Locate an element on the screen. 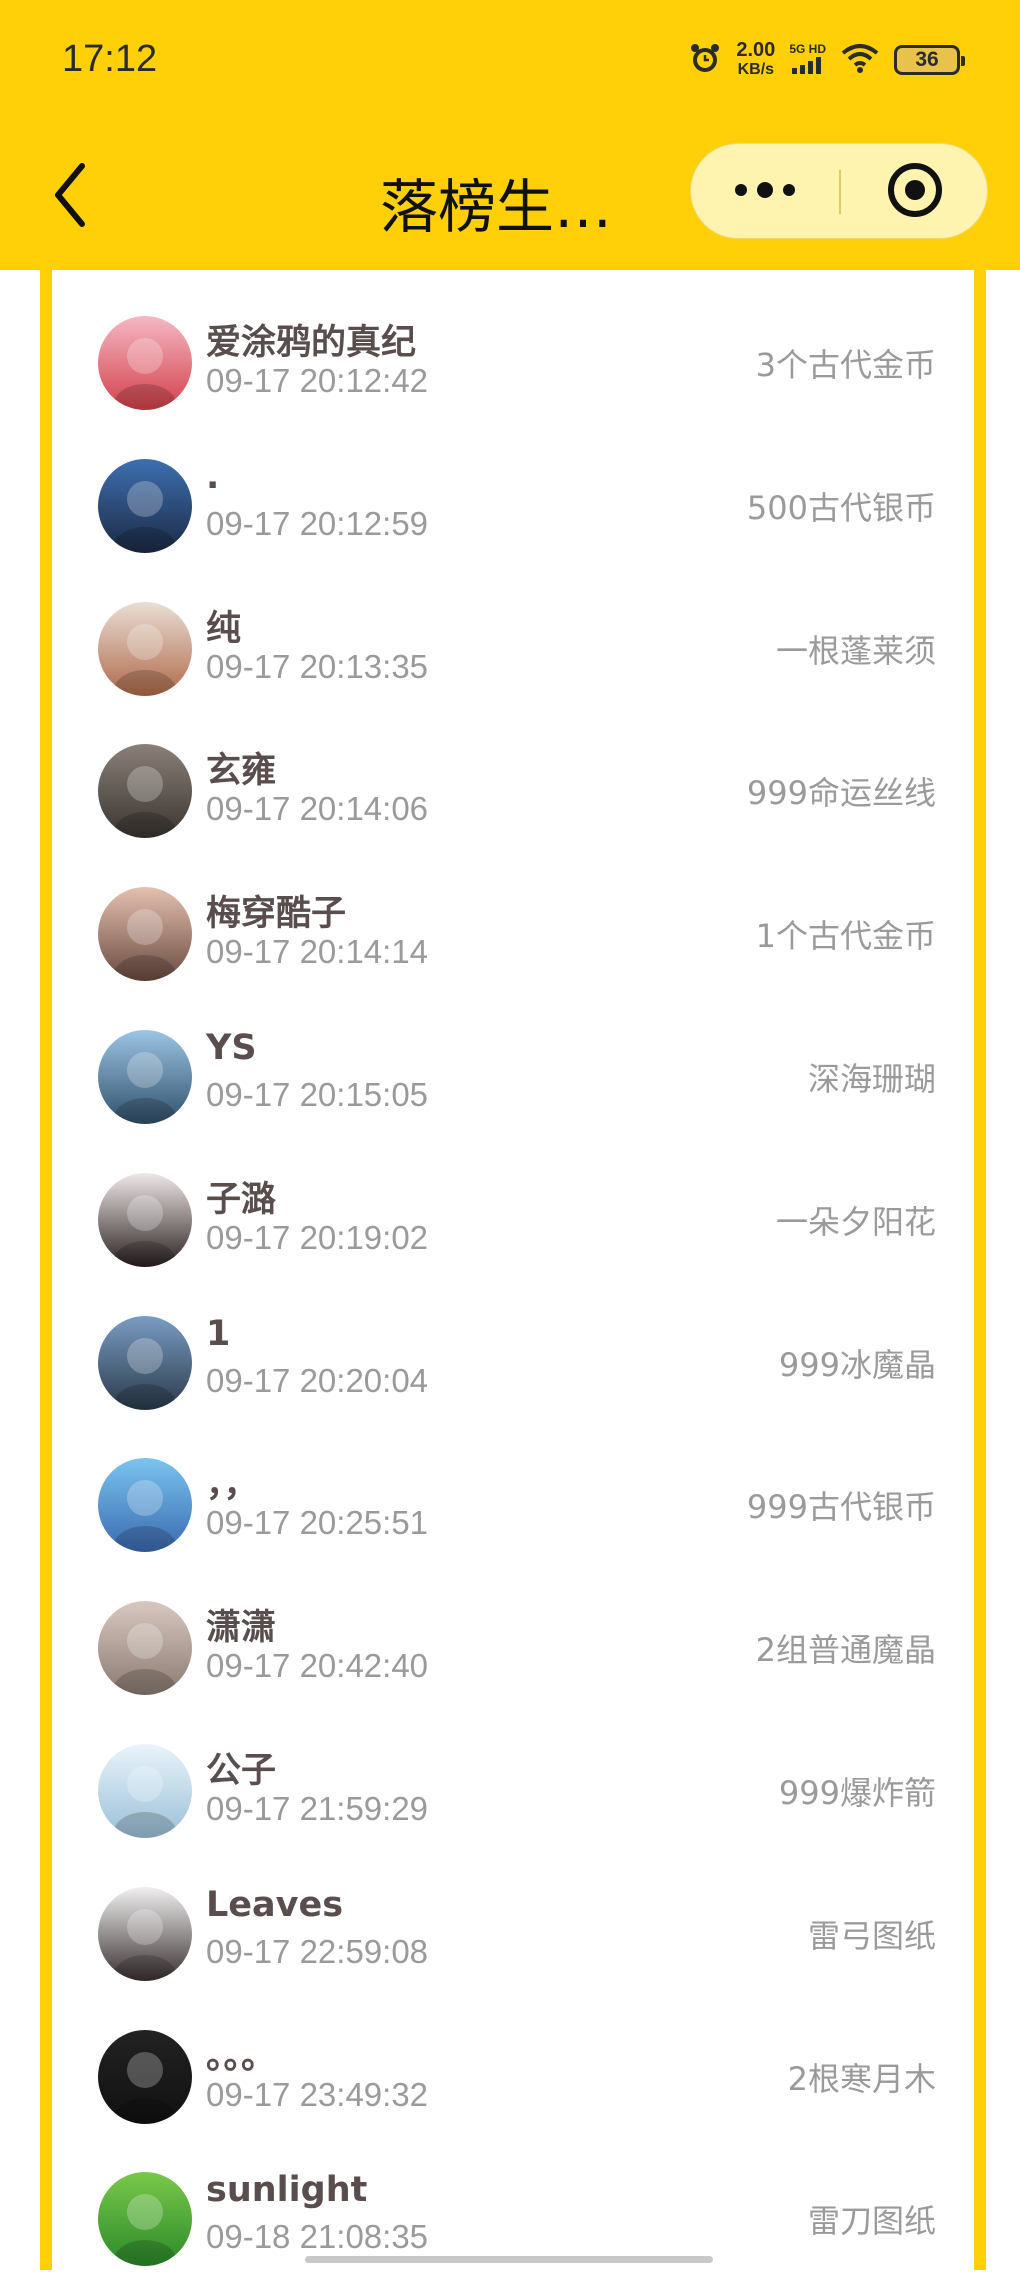 Image resolution: width=1020 pixels, height=2281 pixels. reward-text: 1个古代金币 is located at coordinates (845, 936).